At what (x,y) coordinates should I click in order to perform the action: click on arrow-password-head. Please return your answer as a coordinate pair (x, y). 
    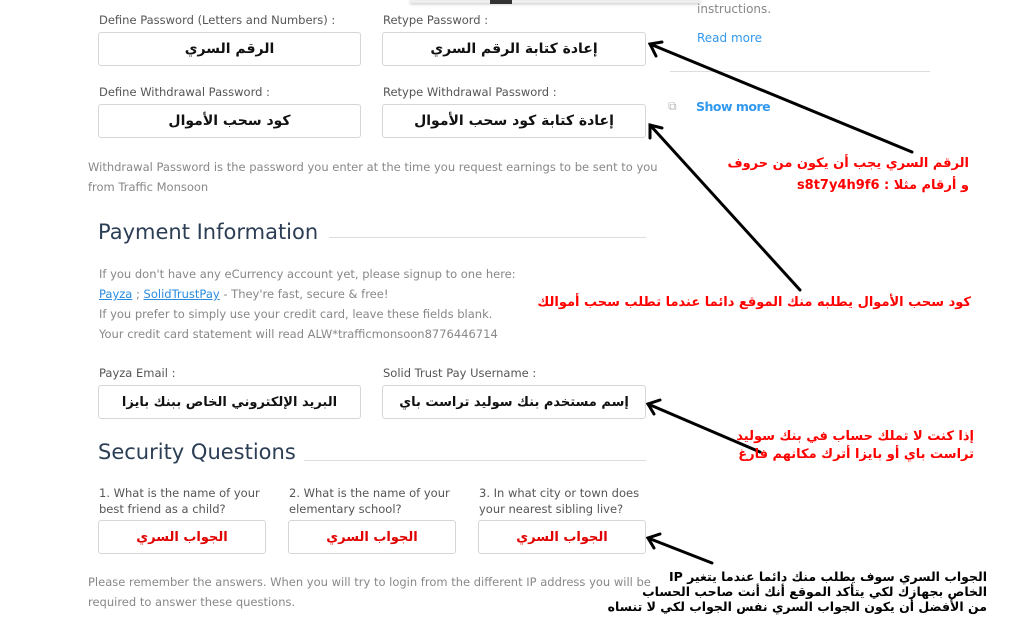
    Looking at the image, I should click on (655, 49).